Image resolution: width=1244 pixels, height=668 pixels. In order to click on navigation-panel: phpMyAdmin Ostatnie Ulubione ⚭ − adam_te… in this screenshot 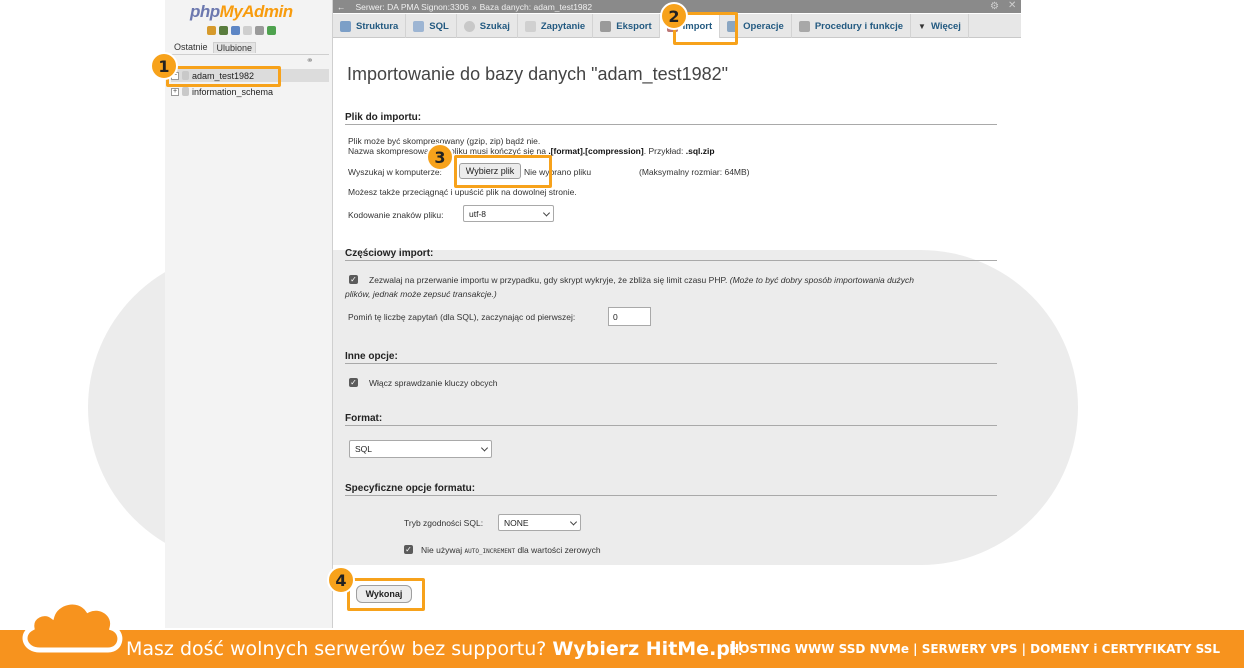, I will do `click(249, 314)`.